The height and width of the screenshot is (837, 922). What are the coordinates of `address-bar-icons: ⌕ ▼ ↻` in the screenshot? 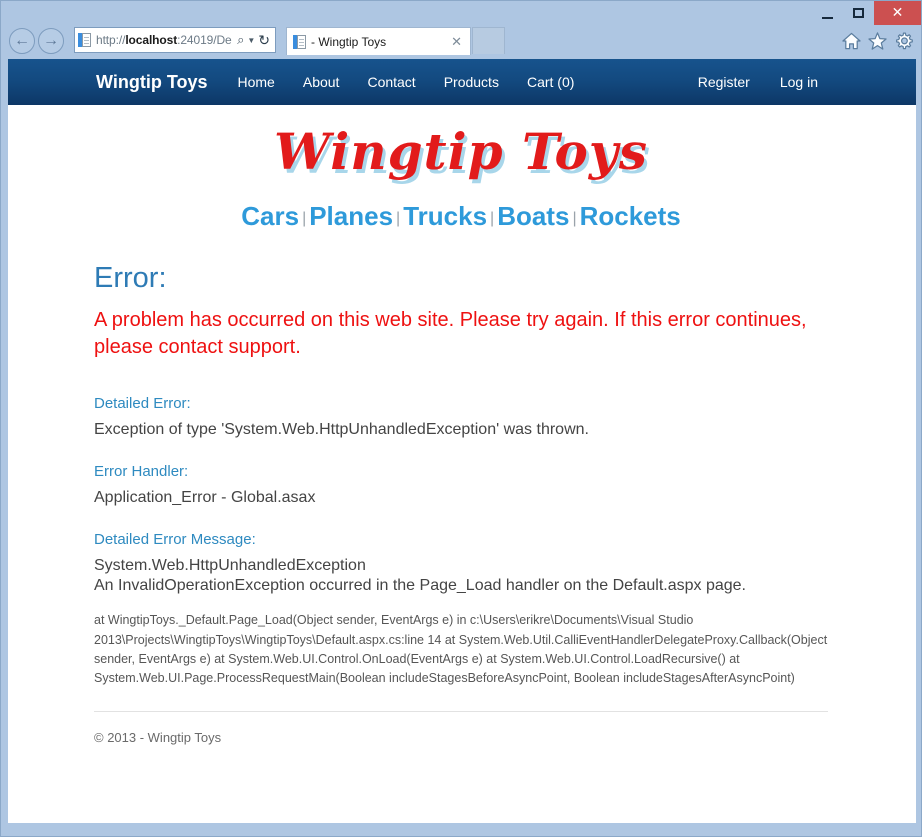 It's located at (254, 40).